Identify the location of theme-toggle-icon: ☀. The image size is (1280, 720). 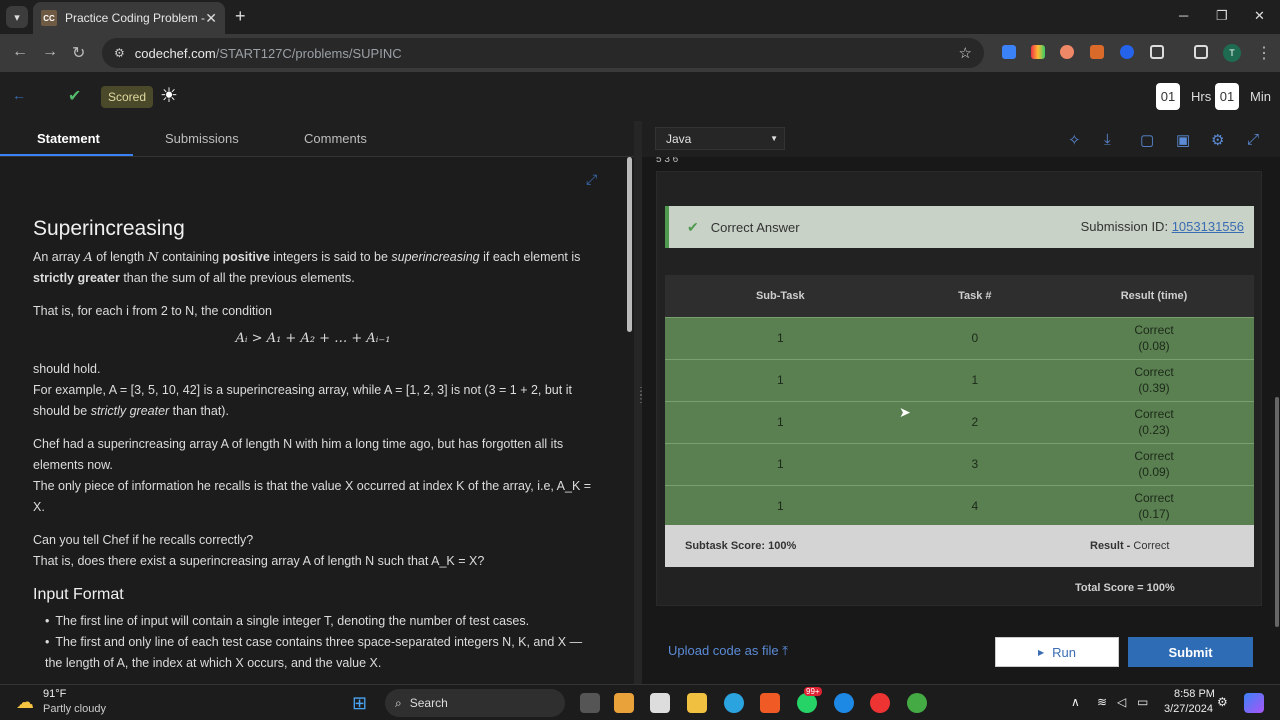
(169, 95).